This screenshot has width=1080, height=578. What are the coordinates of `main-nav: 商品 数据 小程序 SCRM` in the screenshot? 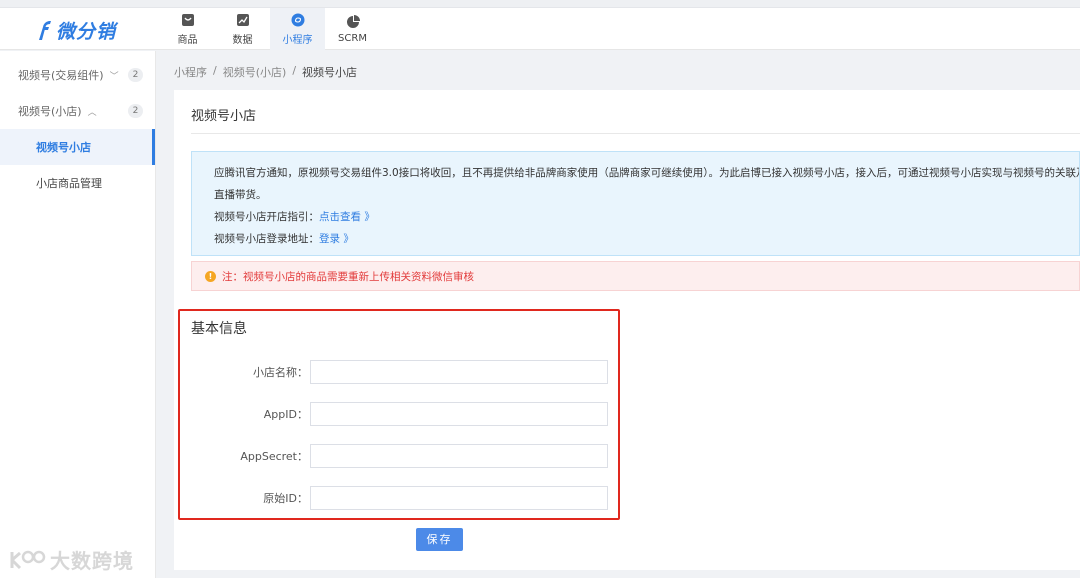 It's located at (270, 29).